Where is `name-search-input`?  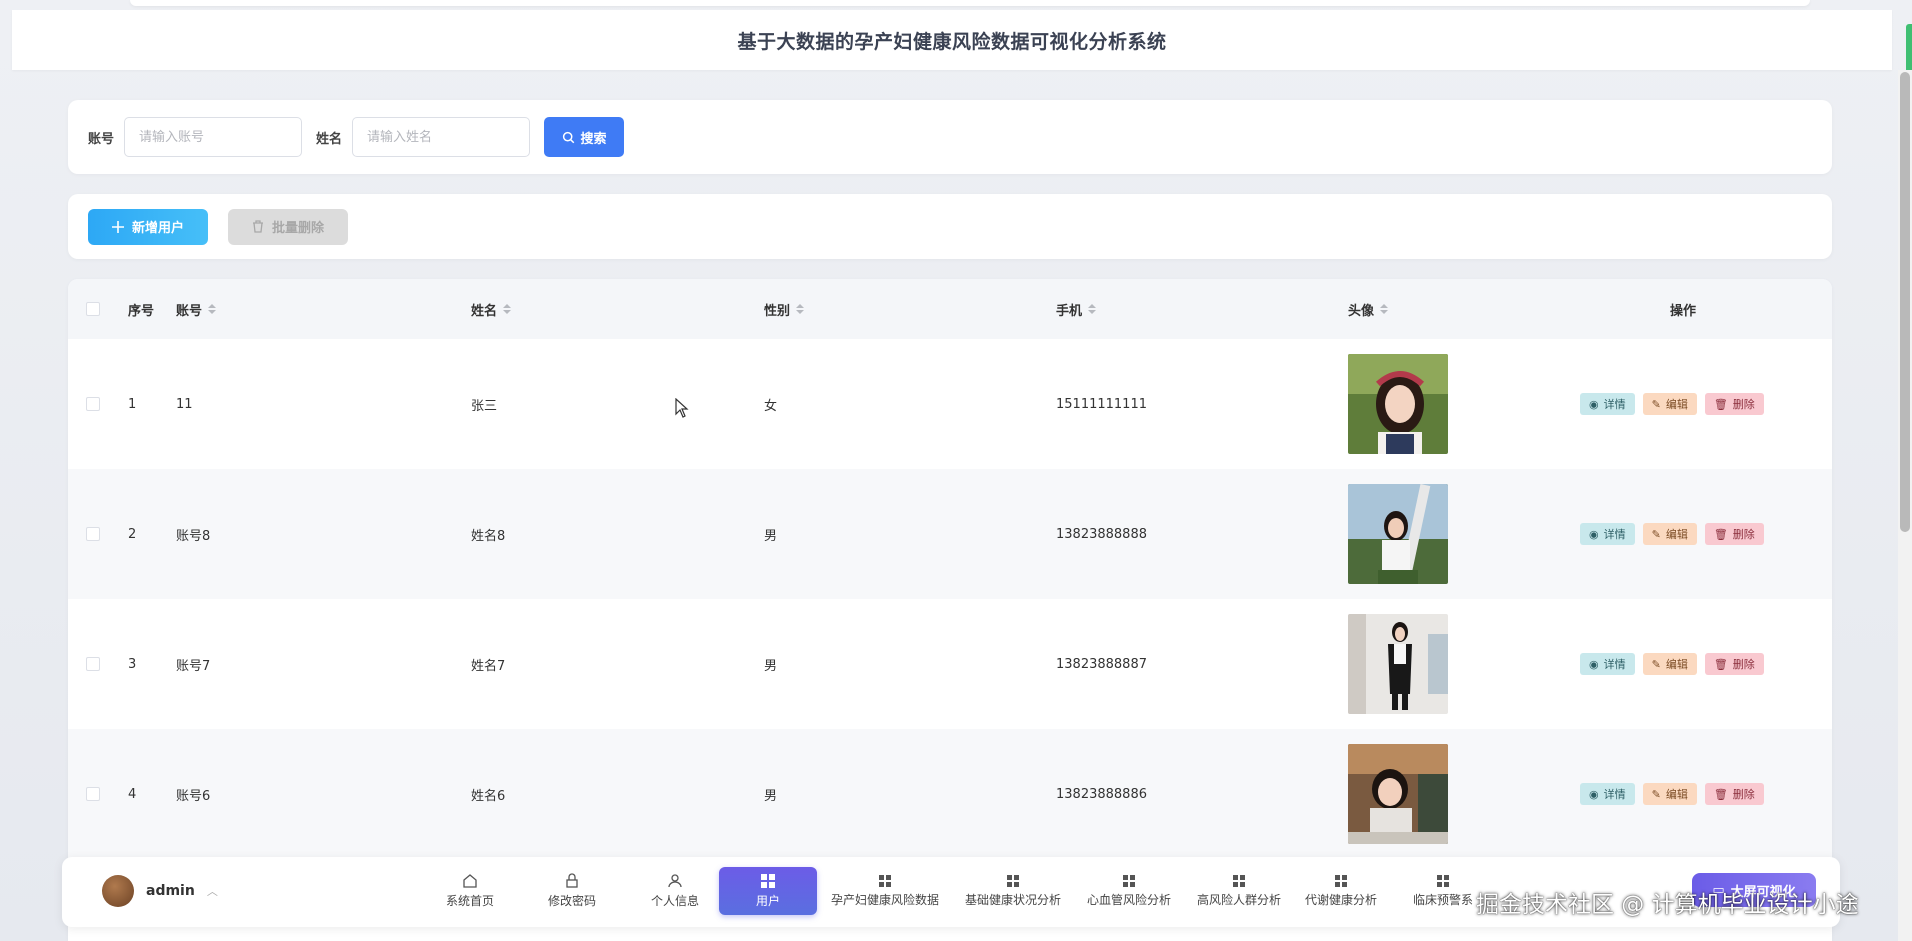
name-search-input is located at coordinates (441, 137).